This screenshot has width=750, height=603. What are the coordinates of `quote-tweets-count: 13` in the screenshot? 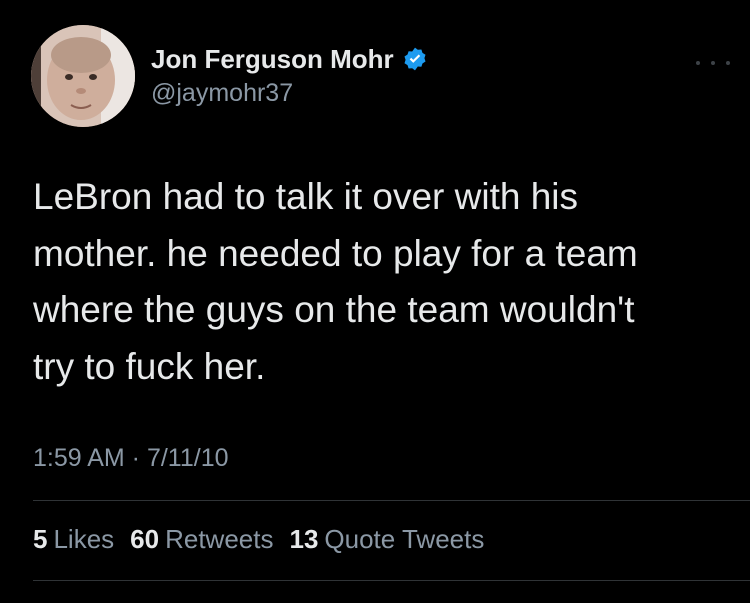 It's located at (304, 539).